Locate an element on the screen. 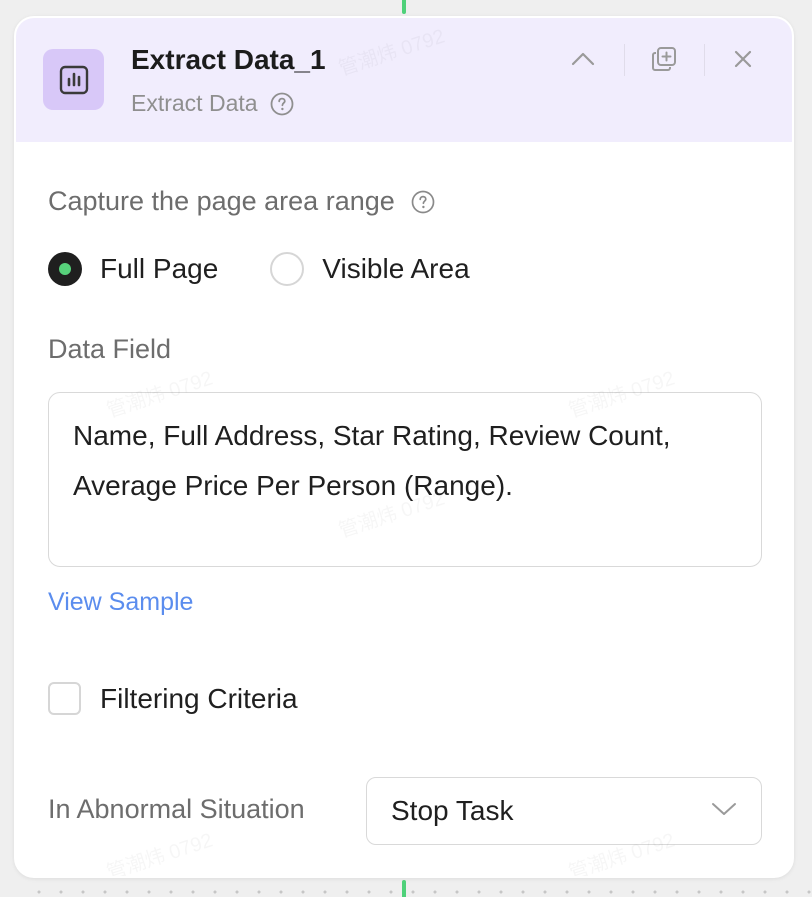  bar-chart-icon is located at coordinates (73, 79).